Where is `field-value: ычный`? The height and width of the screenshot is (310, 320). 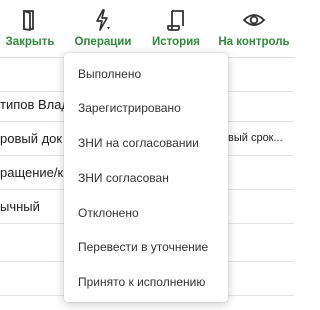
field-value: ычный is located at coordinates (20, 206).